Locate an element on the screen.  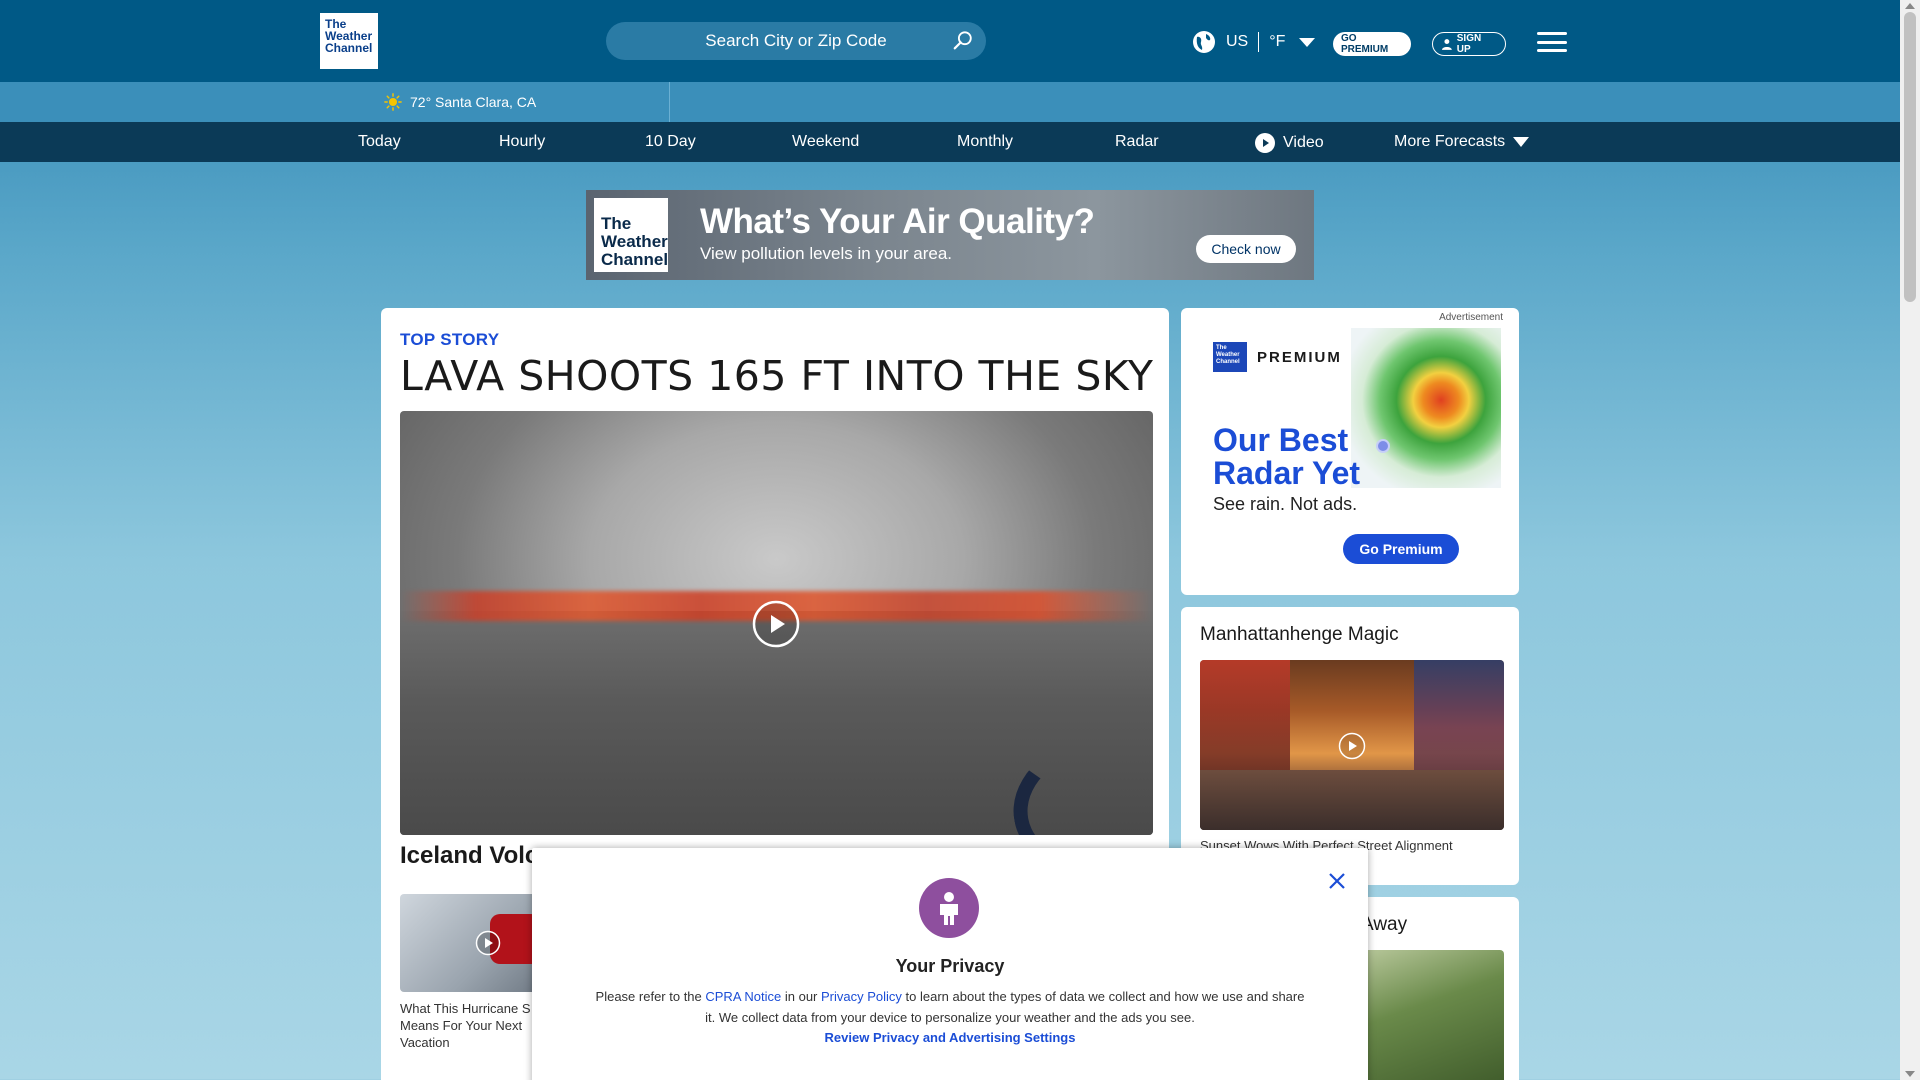
privacy-person-icon is located at coordinates (949, 908).